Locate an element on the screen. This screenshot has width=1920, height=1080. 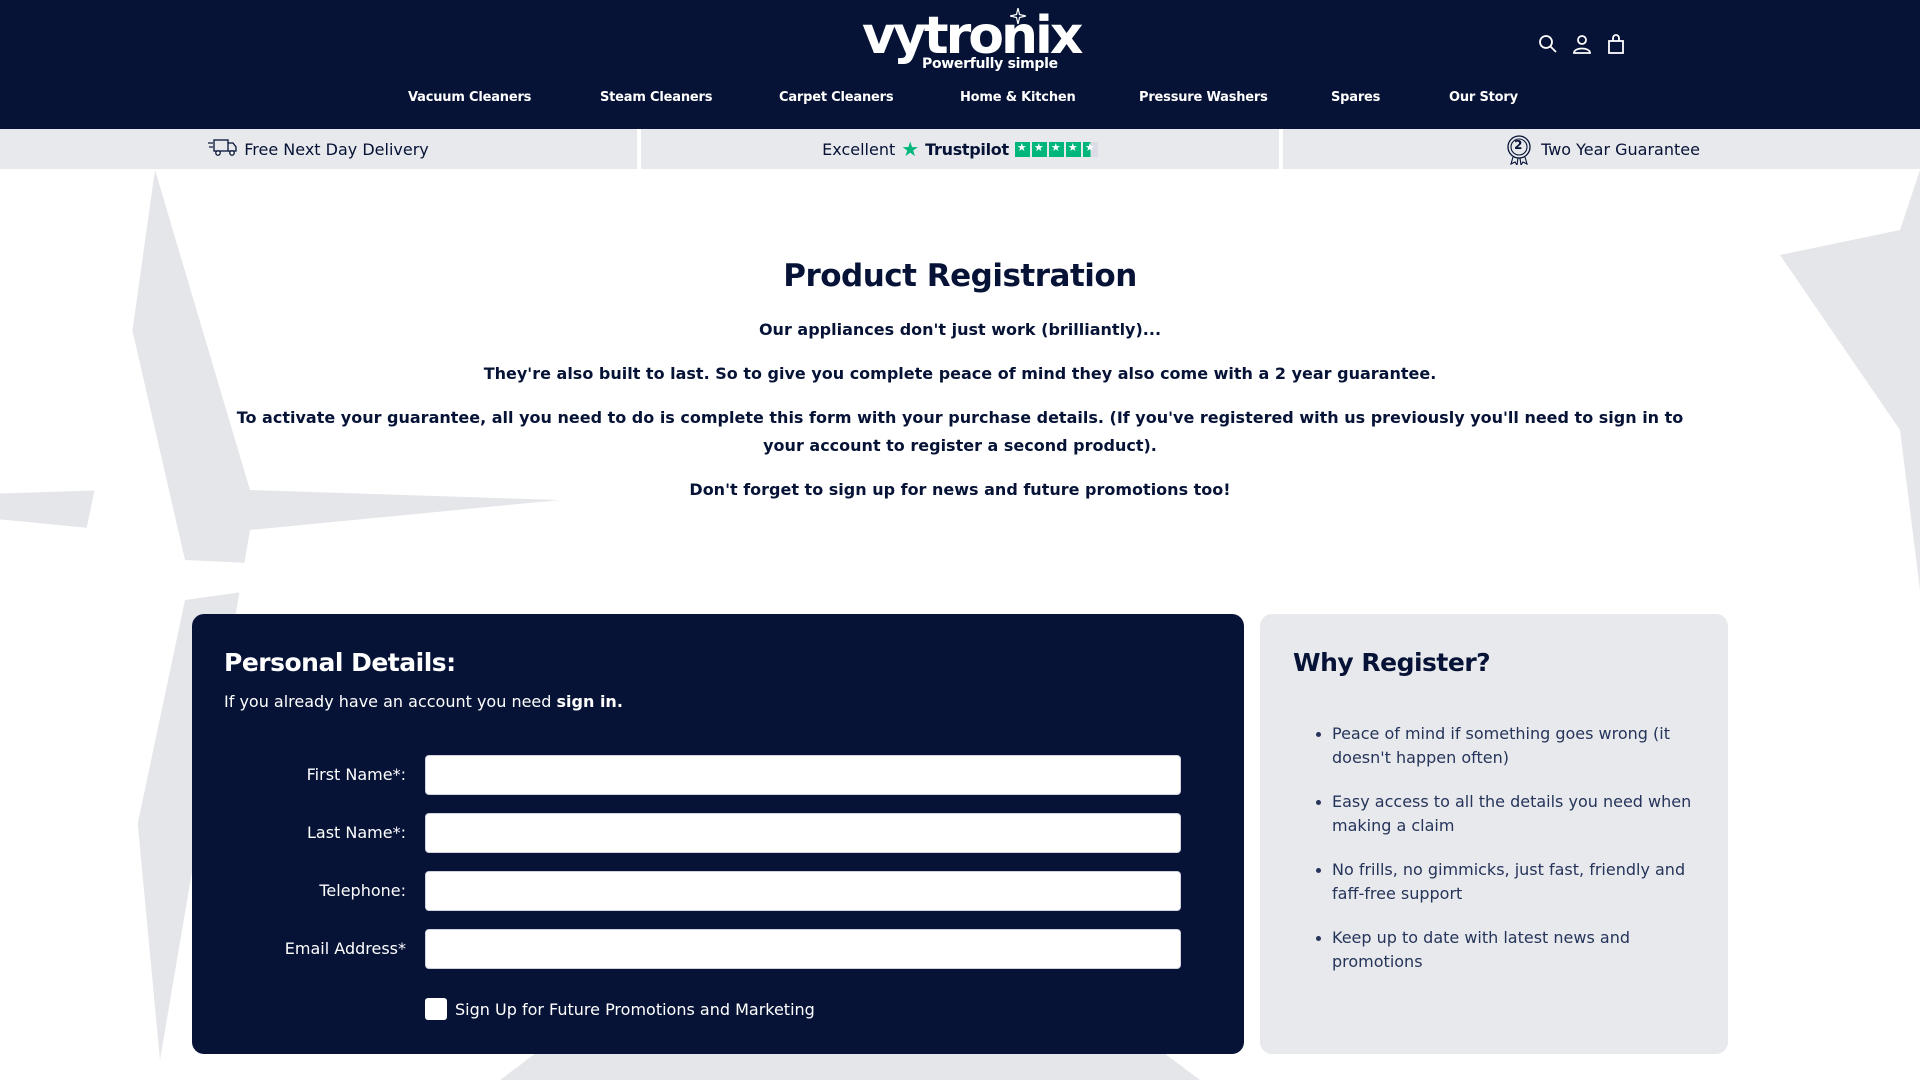
trustpilot-stars is located at coordinates (1056, 149).